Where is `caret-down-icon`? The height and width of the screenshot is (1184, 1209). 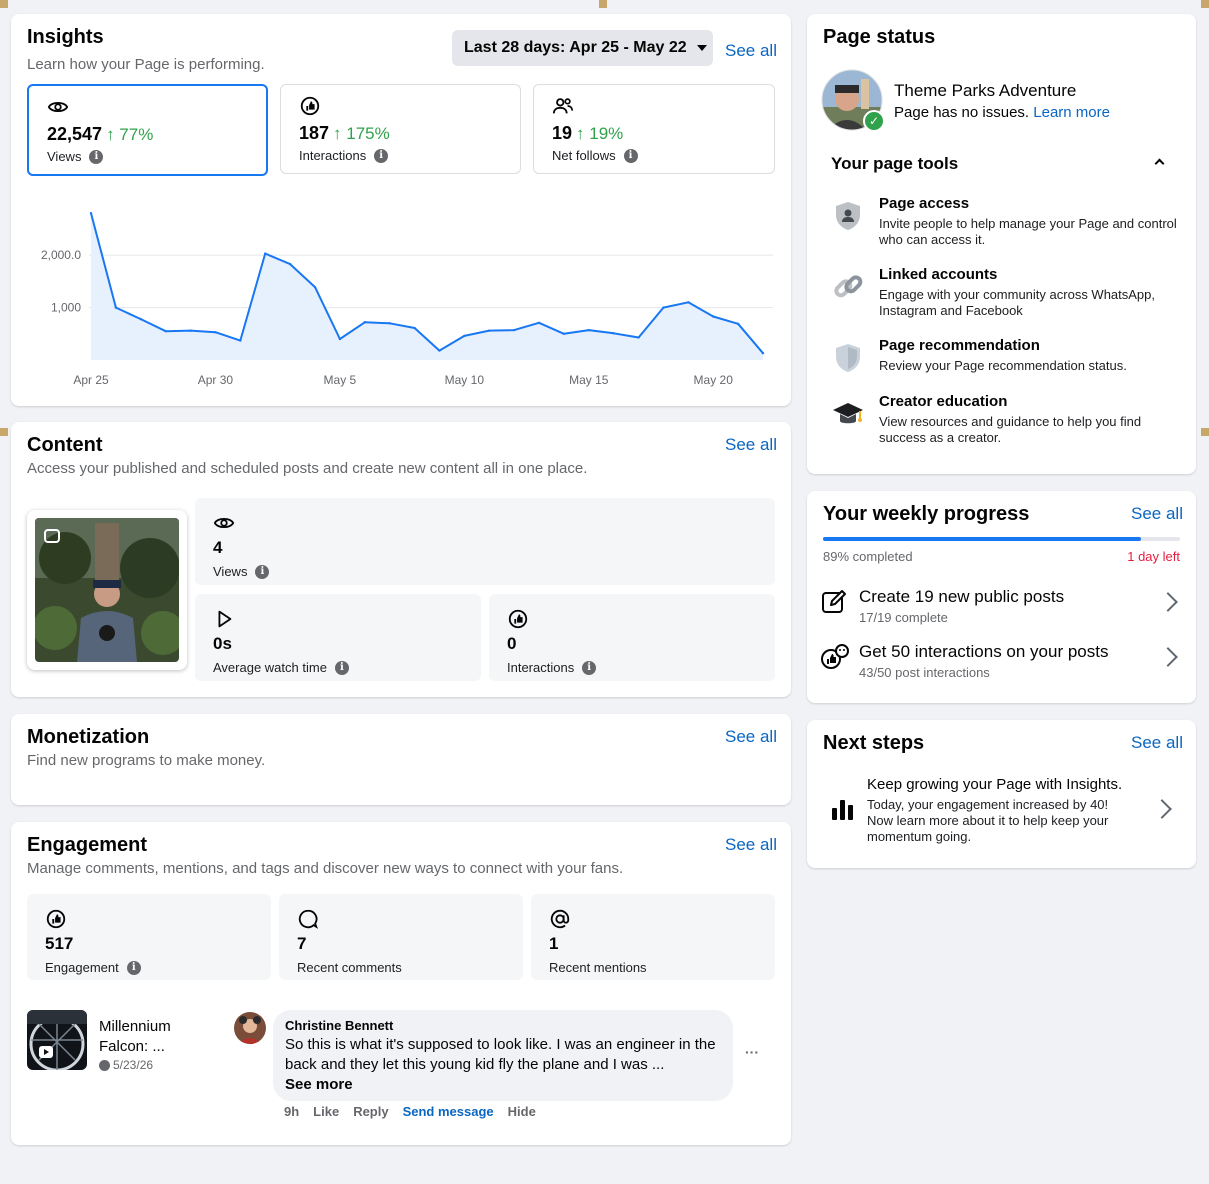
caret-down-icon is located at coordinates (701, 48).